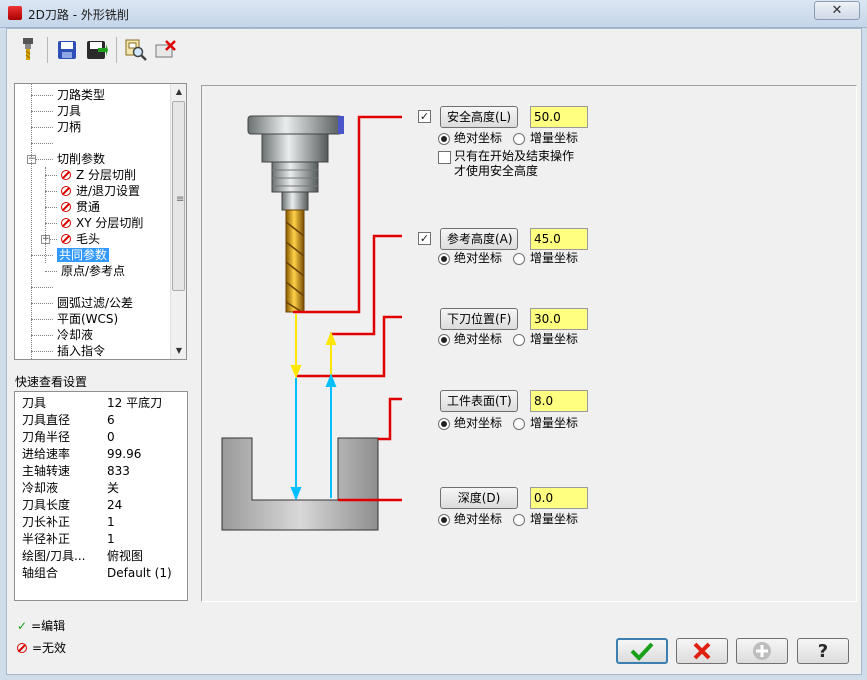  What do you see at coordinates (15, 13) in the screenshot?
I see `app-icon` at bounding box center [15, 13].